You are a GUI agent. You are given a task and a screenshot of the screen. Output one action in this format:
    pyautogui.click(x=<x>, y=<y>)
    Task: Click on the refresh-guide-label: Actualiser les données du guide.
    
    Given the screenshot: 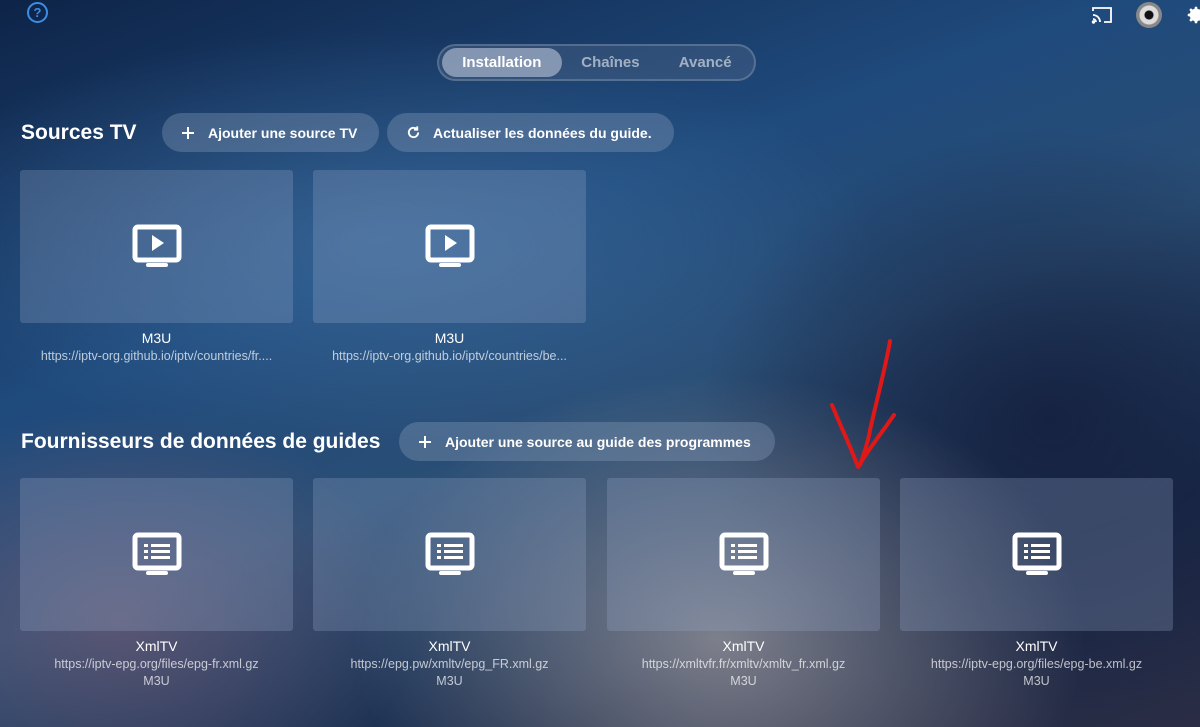 What is the action you would take?
    pyautogui.click(x=542, y=132)
    